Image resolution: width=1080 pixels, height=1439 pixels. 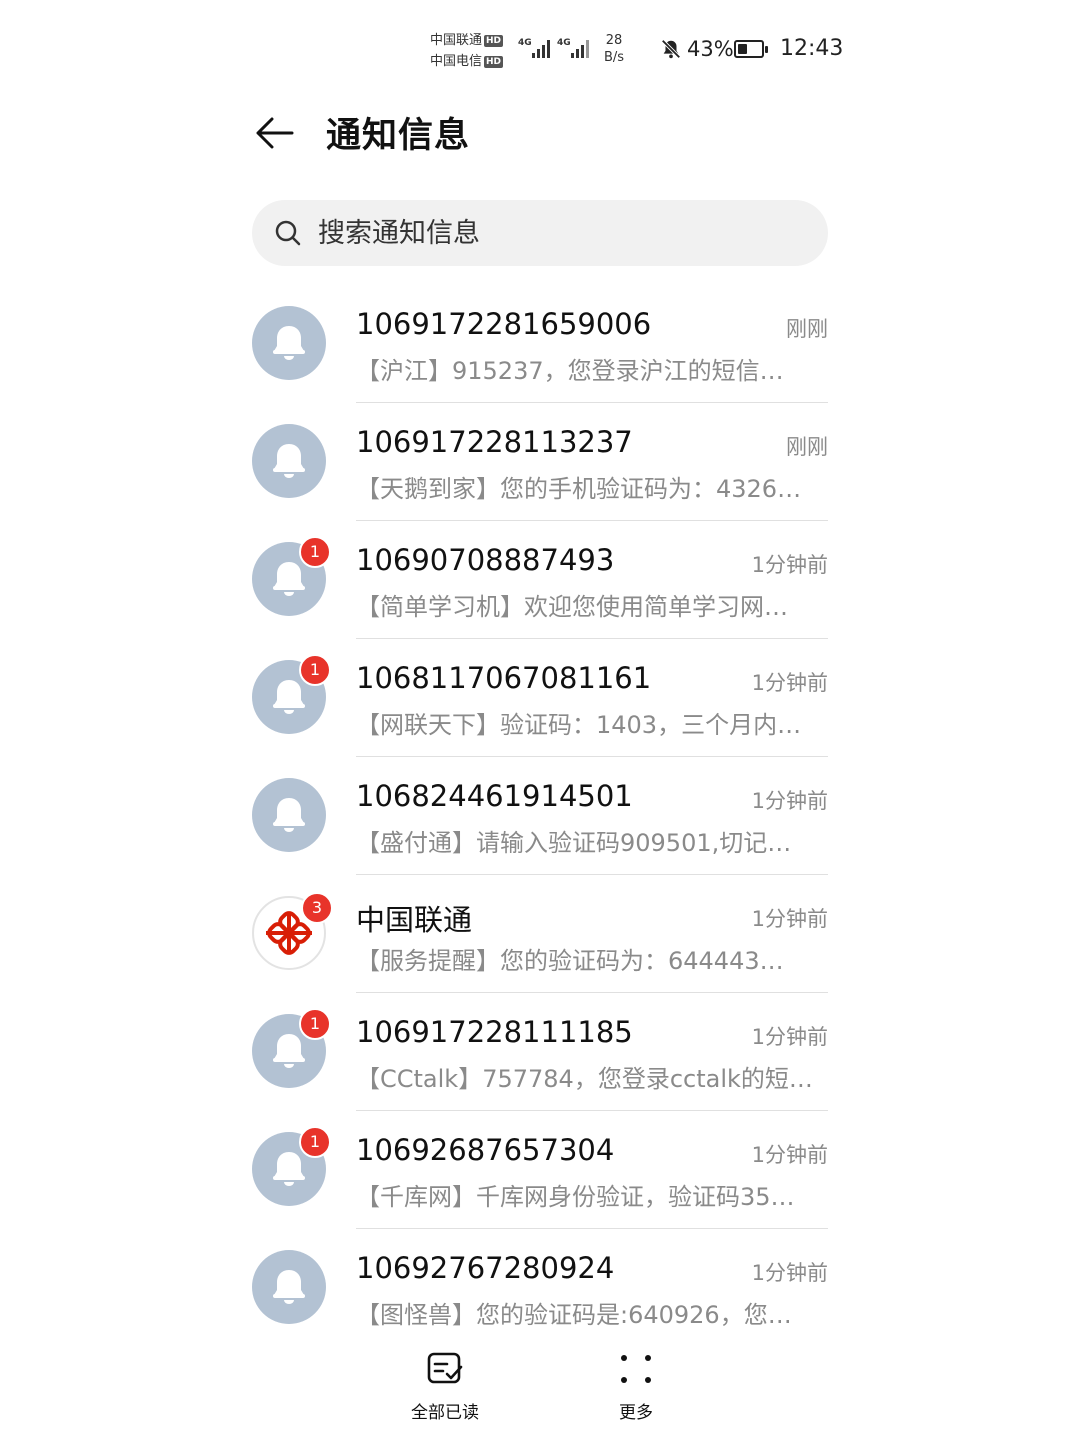 What do you see at coordinates (636, 1413) in the screenshot?
I see `more-label: 更多` at bounding box center [636, 1413].